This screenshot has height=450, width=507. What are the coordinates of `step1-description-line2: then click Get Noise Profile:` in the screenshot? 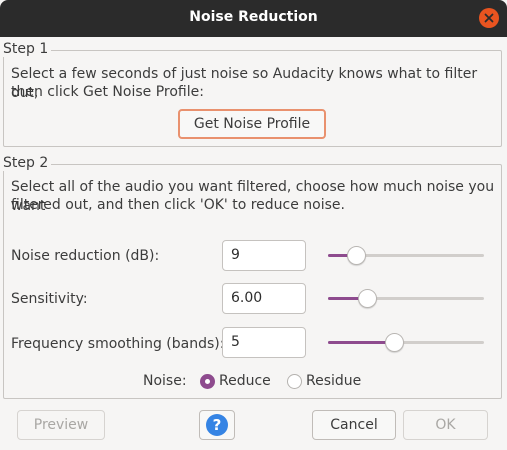 It's located at (107, 92).